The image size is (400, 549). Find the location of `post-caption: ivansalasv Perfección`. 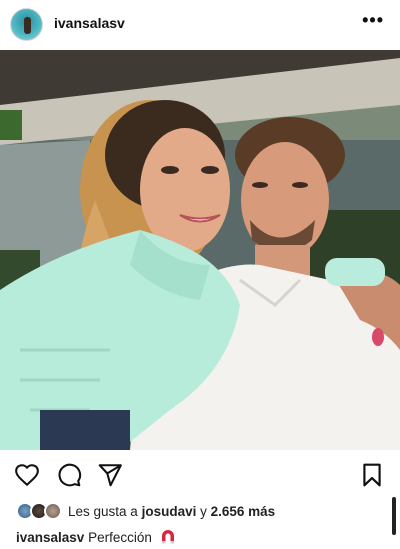

post-caption: ivansalasv Perfección is located at coordinates (96, 537).